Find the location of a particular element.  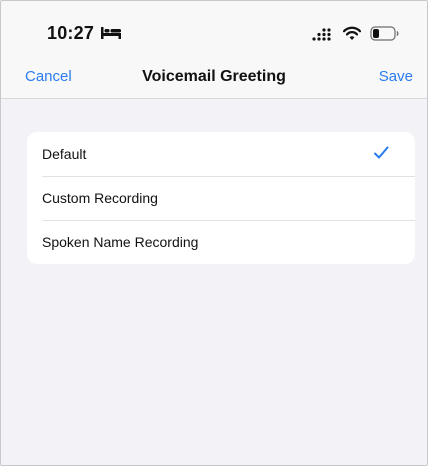

option-default: Default is located at coordinates (221, 154).